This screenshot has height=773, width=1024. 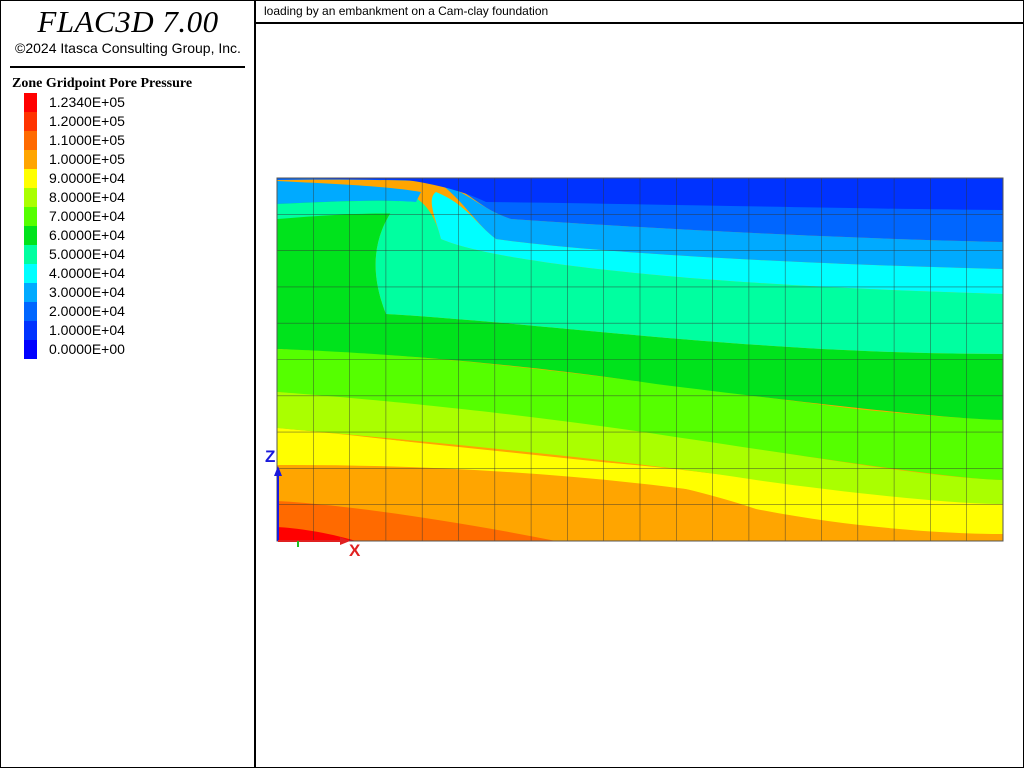 I want to click on legend-item: 9.0000E+04, so click(x=134, y=178).